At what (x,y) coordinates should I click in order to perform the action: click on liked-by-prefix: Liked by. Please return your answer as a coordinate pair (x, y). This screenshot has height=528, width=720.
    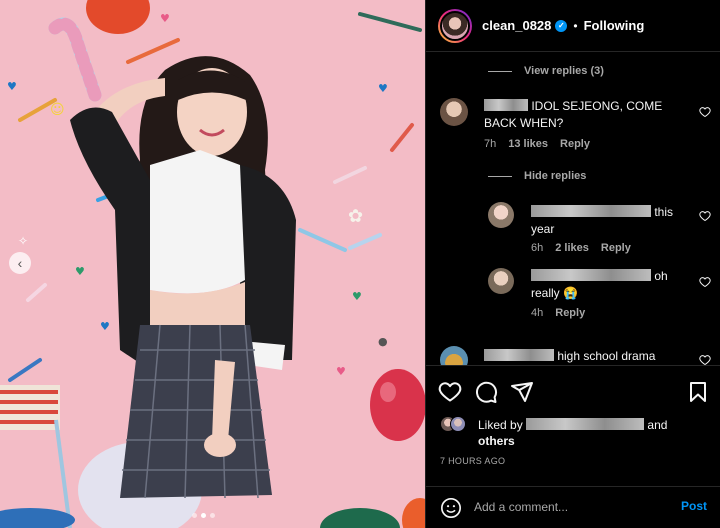
    Looking at the image, I should click on (500, 425).